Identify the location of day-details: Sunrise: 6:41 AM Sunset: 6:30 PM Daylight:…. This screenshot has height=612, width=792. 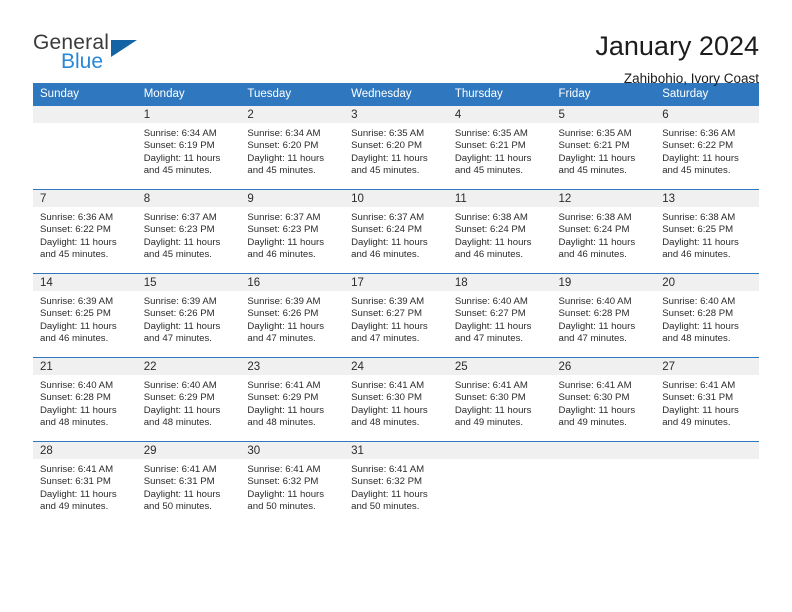
(396, 408).